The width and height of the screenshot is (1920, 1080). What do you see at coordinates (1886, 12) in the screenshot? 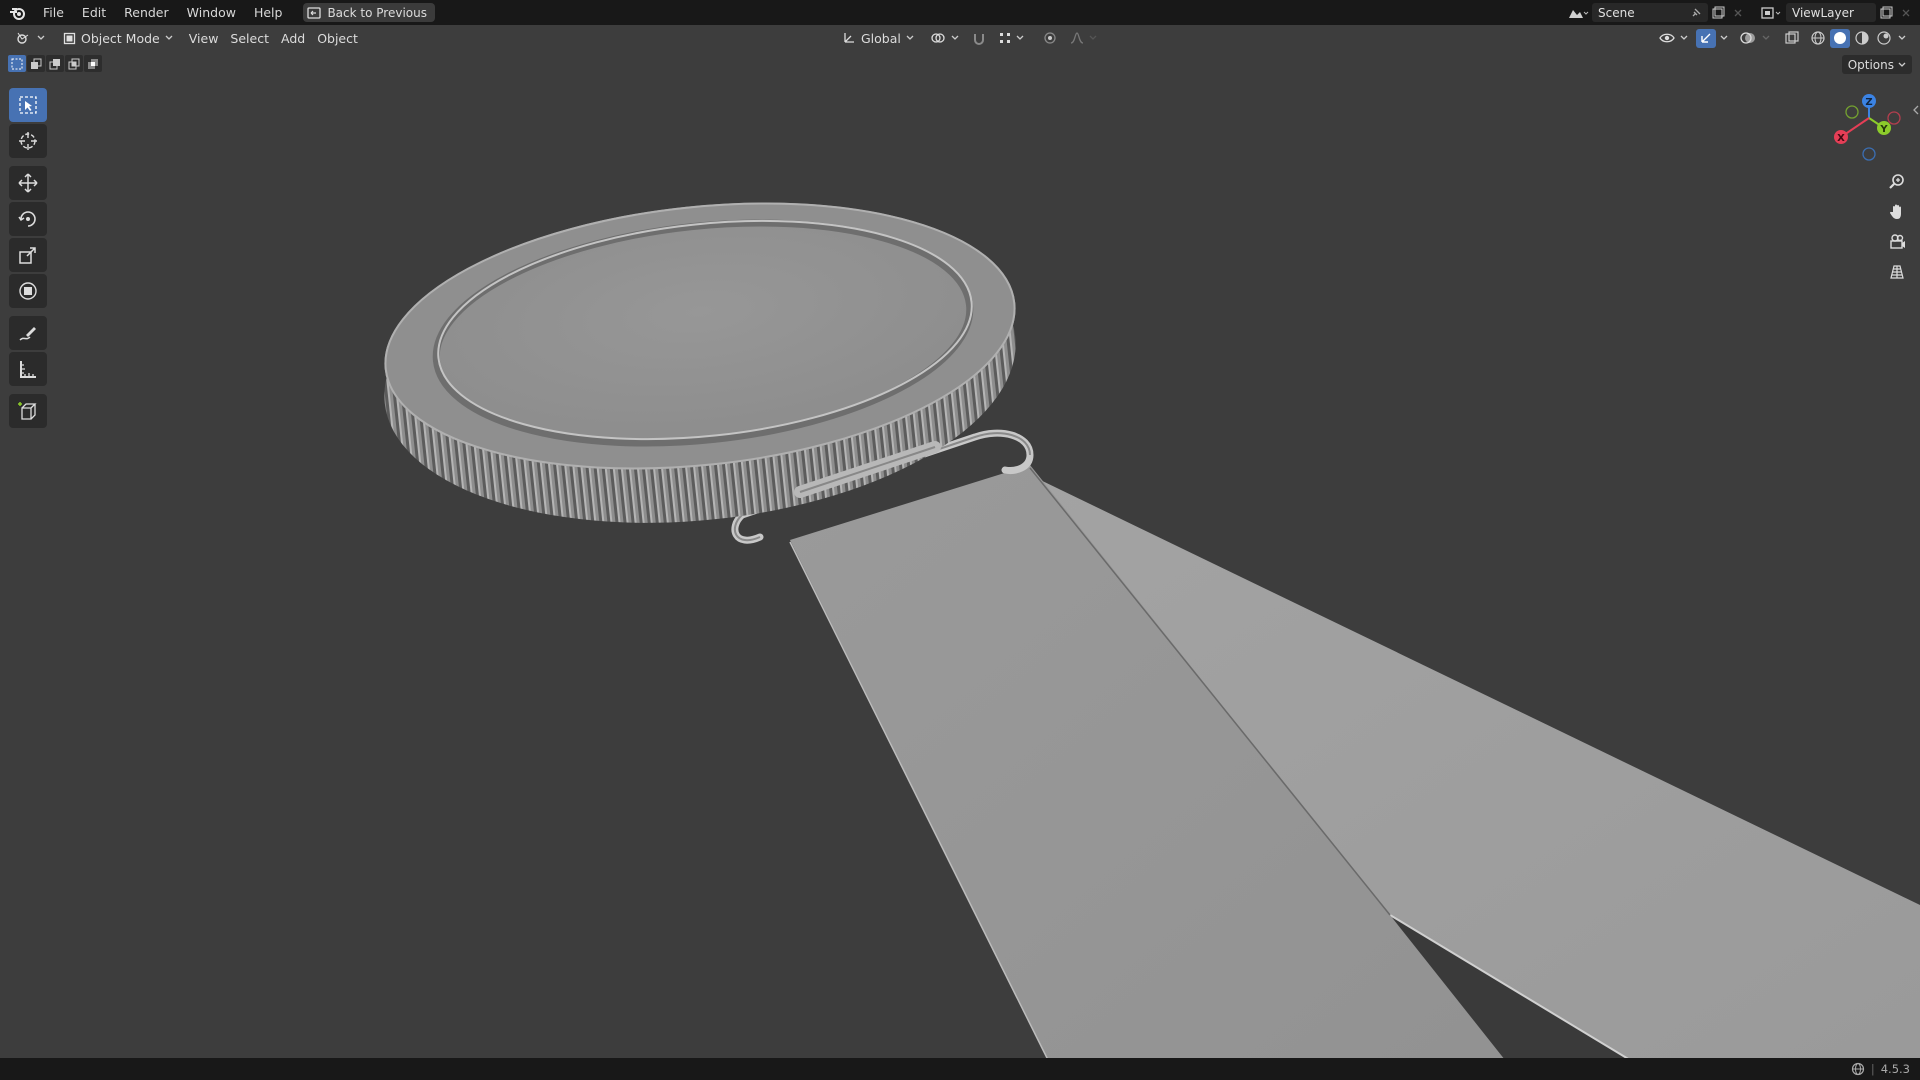
I see `new-viewlayer-icon` at bounding box center [1886, 12].